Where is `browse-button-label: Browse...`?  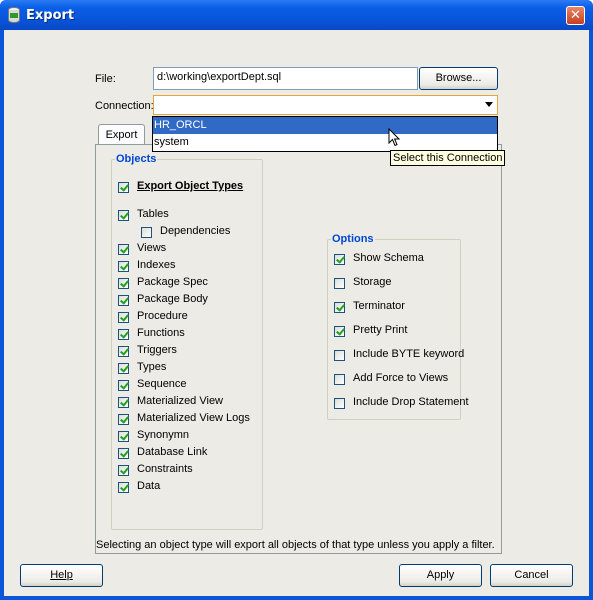 browse-button-label: Browse... is located at coordinates (458, 78).